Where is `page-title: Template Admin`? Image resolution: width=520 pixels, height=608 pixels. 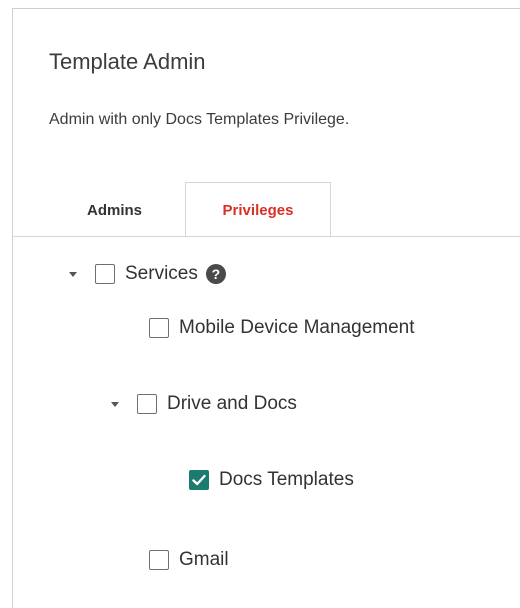
page-title: Template Admin is located at coordinates (127, 61).